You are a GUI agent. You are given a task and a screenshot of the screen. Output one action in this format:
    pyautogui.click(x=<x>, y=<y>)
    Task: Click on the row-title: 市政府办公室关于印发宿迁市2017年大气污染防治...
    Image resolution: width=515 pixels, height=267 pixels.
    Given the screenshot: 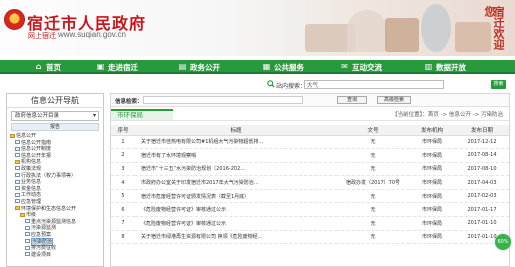 What is the action you would take?
    pyautogui.click(x=236, y=182)
    